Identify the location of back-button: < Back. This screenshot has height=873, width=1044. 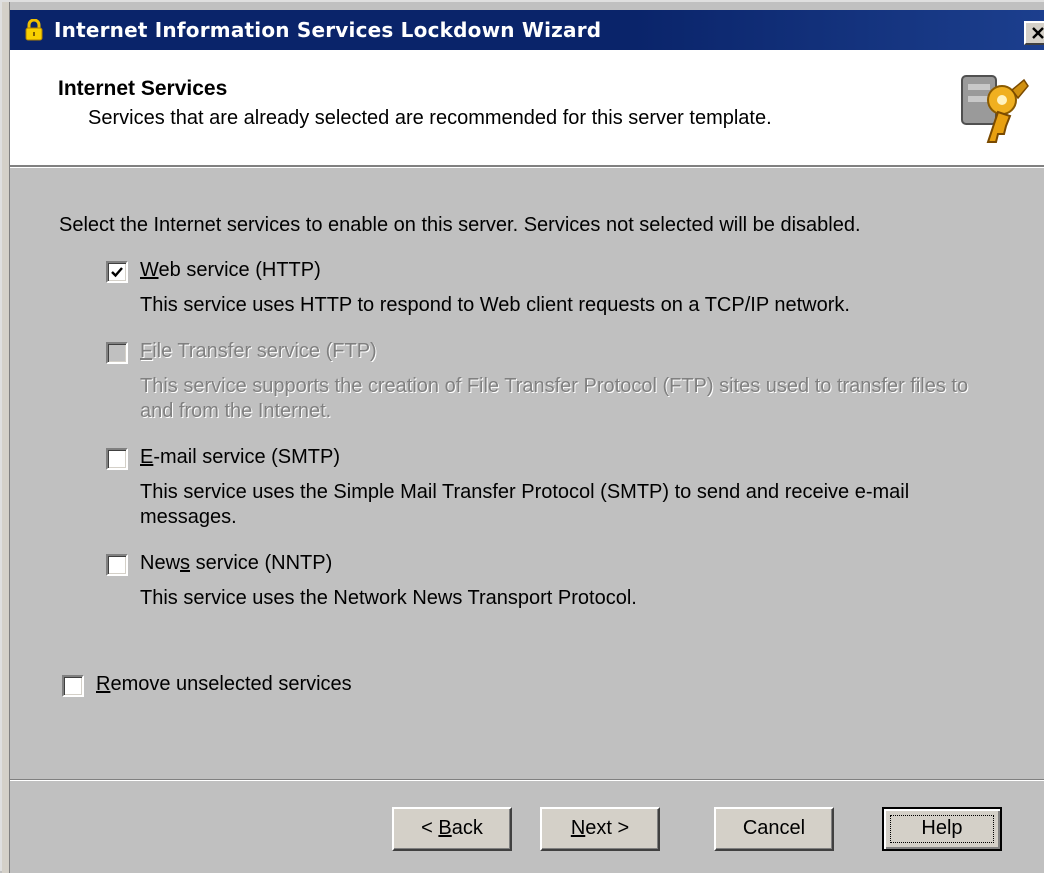
(452, 829).